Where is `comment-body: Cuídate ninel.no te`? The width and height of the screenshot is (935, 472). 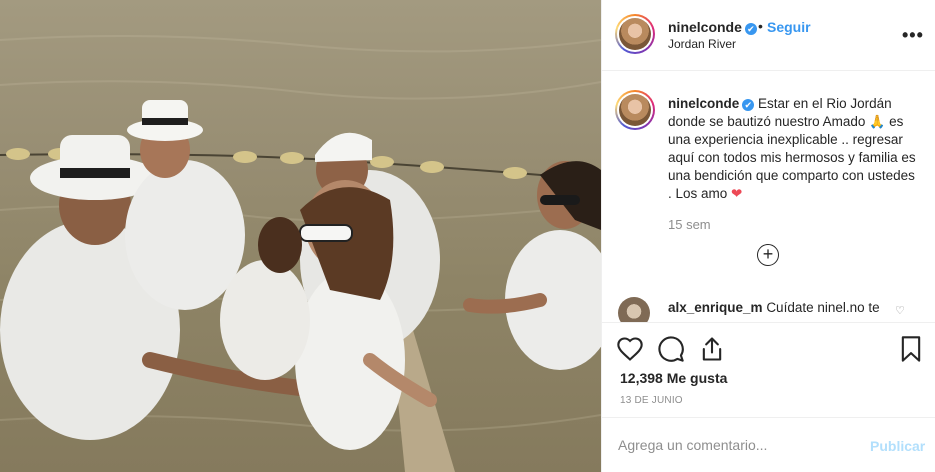
comment-body: Cuídate ninel.no te is located at coordinates (823, 307).